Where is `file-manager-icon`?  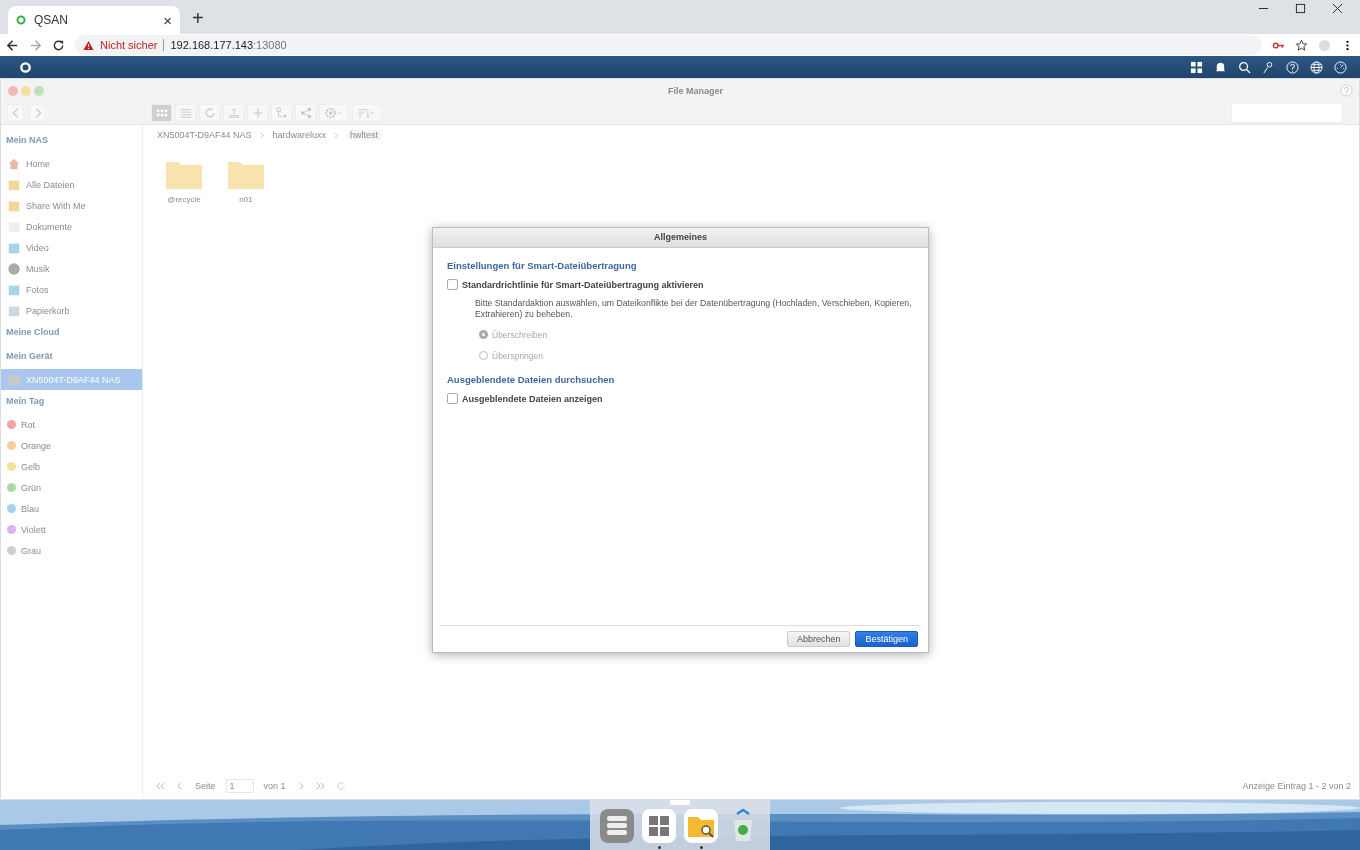
file-manager-icon is located at coordinates (701, 825).